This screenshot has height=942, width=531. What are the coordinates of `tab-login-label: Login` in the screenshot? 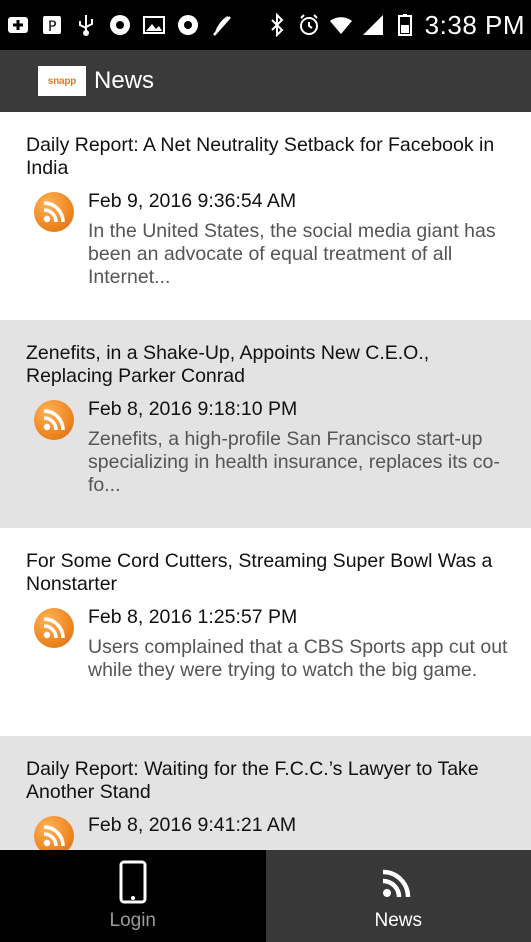 It's located at (133, 920).